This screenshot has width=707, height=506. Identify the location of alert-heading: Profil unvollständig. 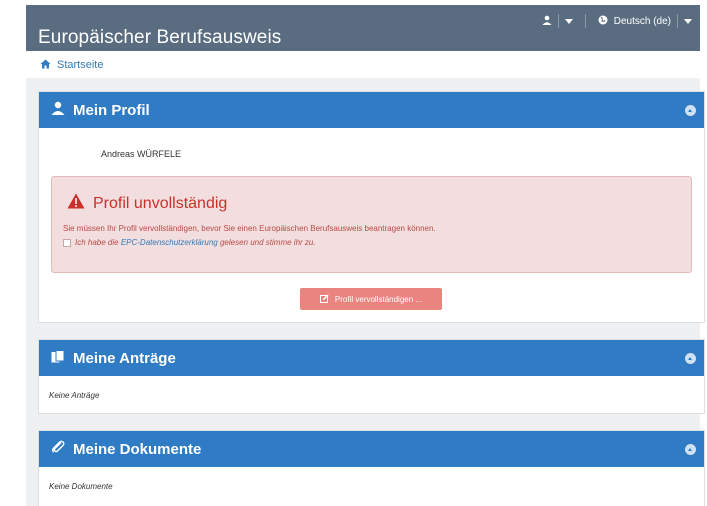
(147, 203).